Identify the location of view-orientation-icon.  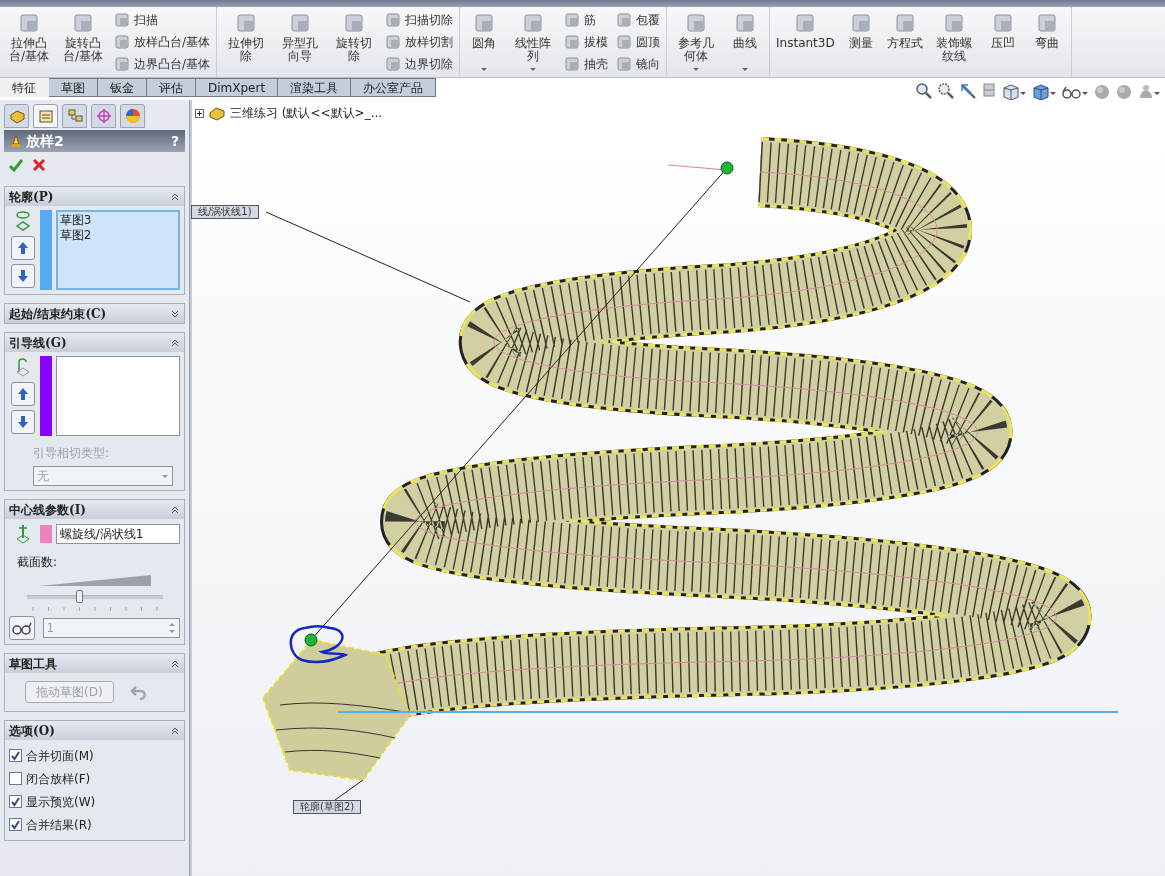
(1014, 91).